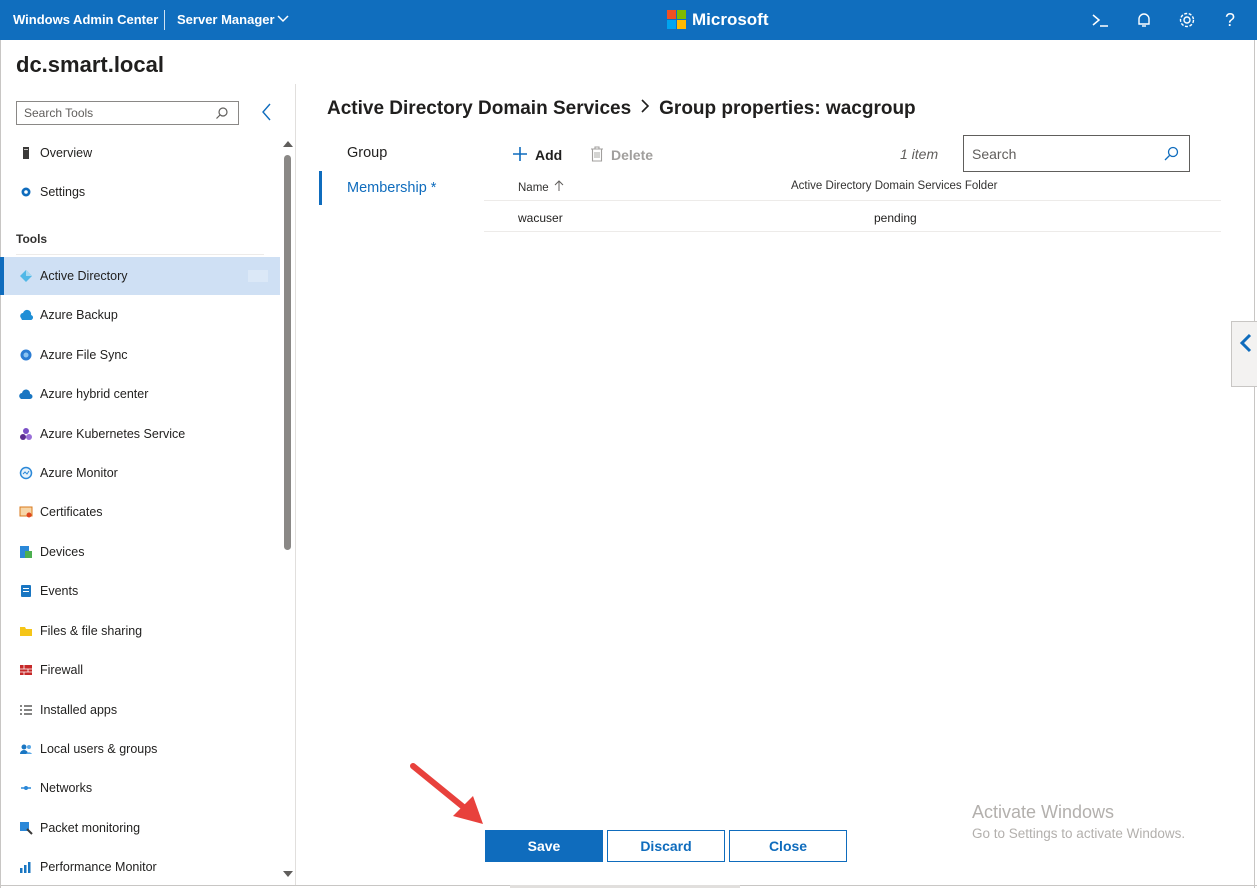 This screenshot has width=1257, height=888. I want to click on sidebar-item-label: Installed apps, so click(79, 710).